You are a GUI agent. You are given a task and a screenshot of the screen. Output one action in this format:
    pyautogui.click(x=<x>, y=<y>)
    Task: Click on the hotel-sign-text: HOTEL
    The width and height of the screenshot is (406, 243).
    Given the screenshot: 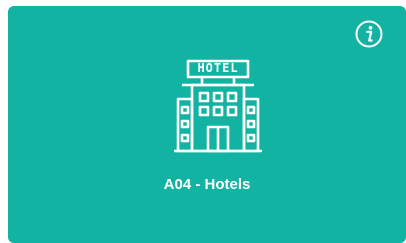 What is the action you would take?
    pyautogui.click(x=218, y=68)
    